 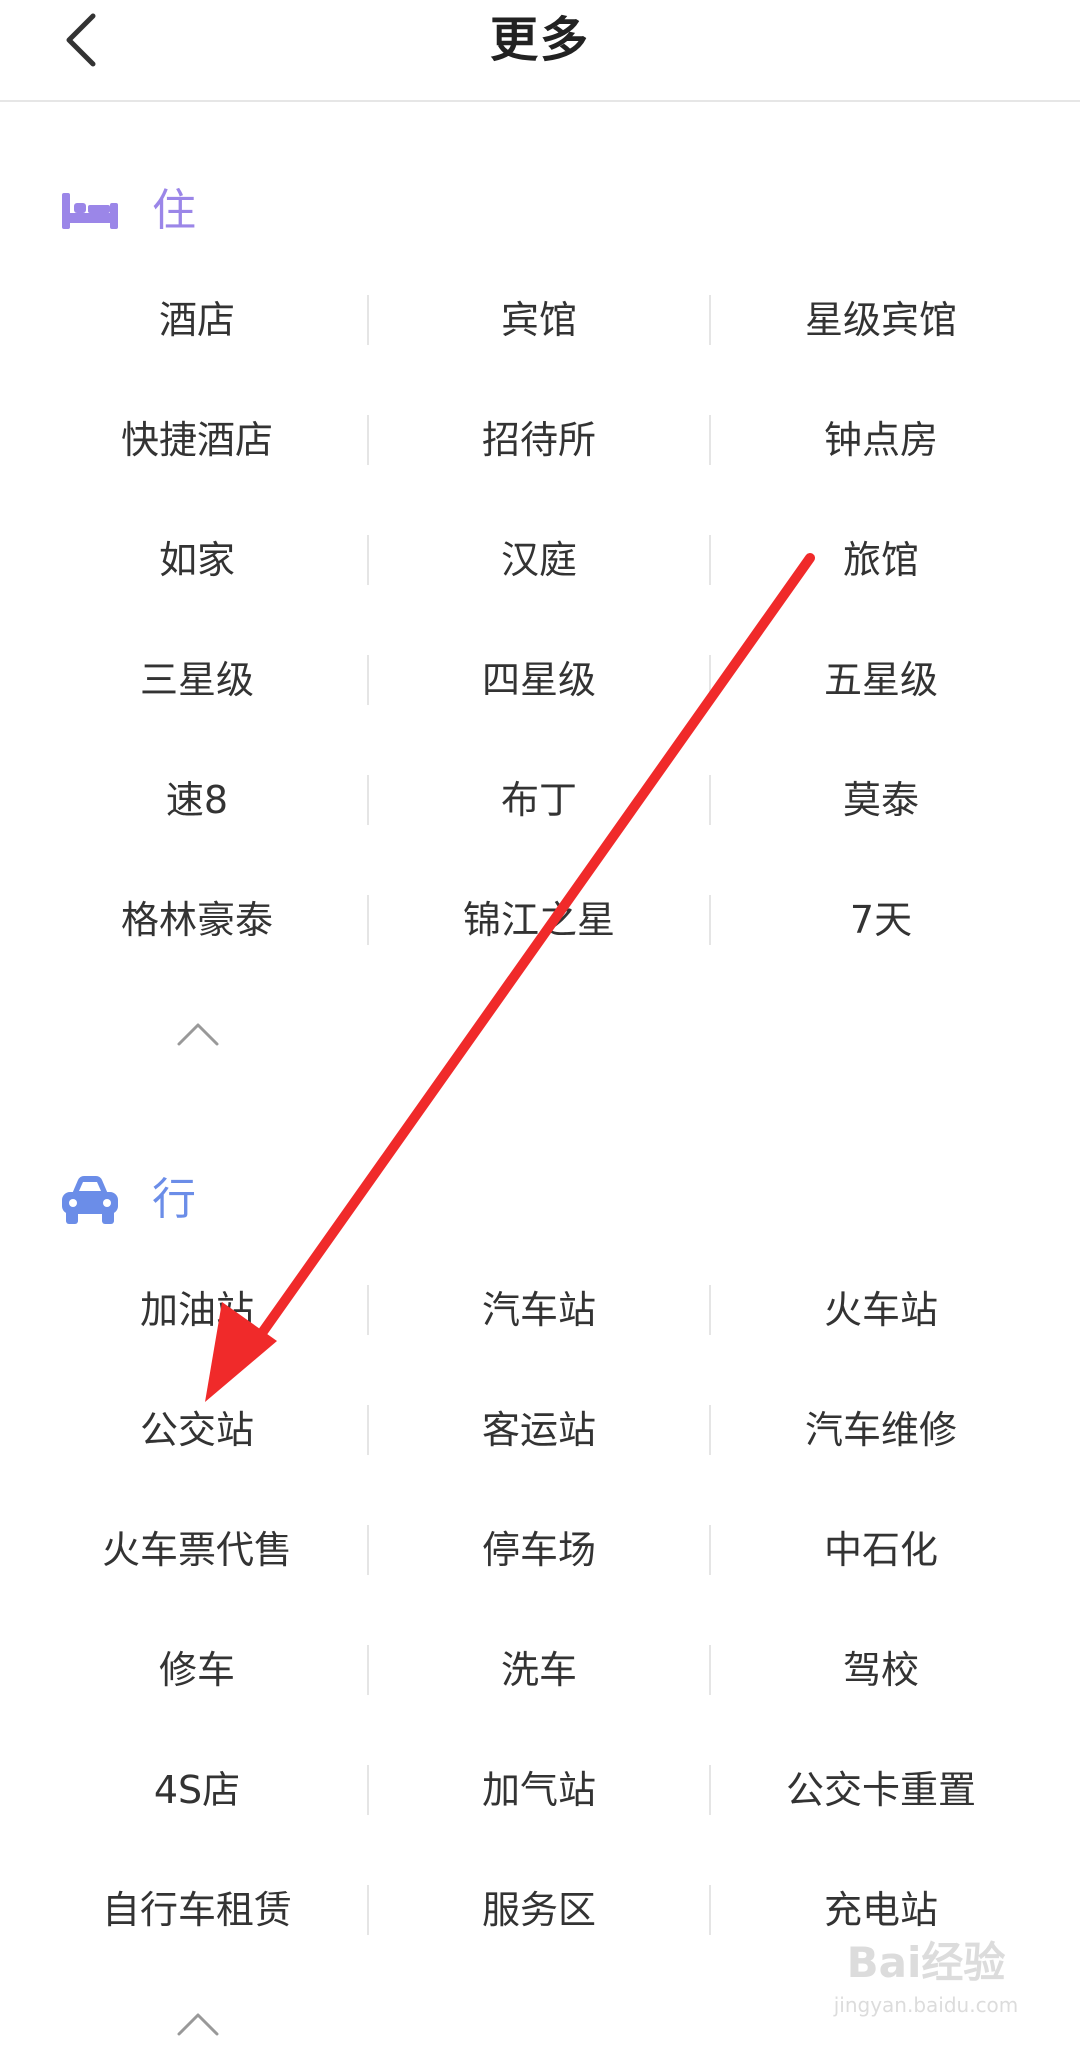 I want to click on grid-row: 速8 布丁 莫泰, so click(x=540, y=800).